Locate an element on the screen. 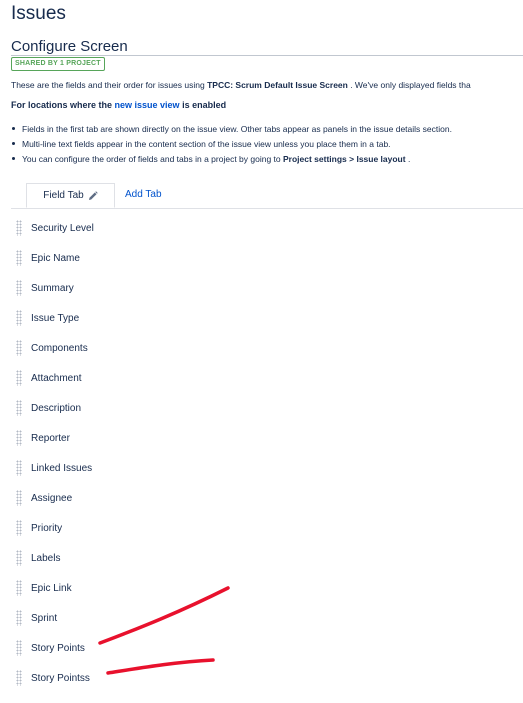  annotation-overlay is located at coordinates (164, 630).